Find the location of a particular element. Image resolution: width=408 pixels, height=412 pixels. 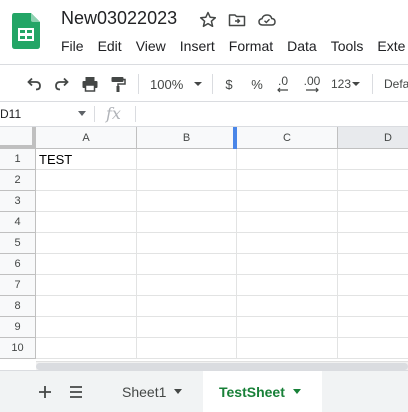

column-header-b: B is located at coordinates (187, 138).